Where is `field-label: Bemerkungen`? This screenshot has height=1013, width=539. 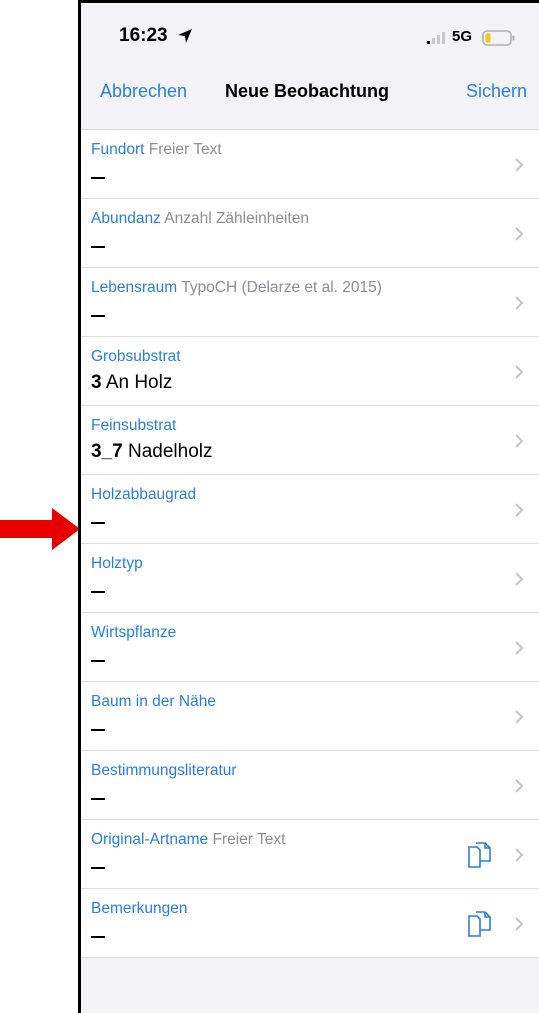
field-label: Bemerkungen is located at coordinates (139, 909).